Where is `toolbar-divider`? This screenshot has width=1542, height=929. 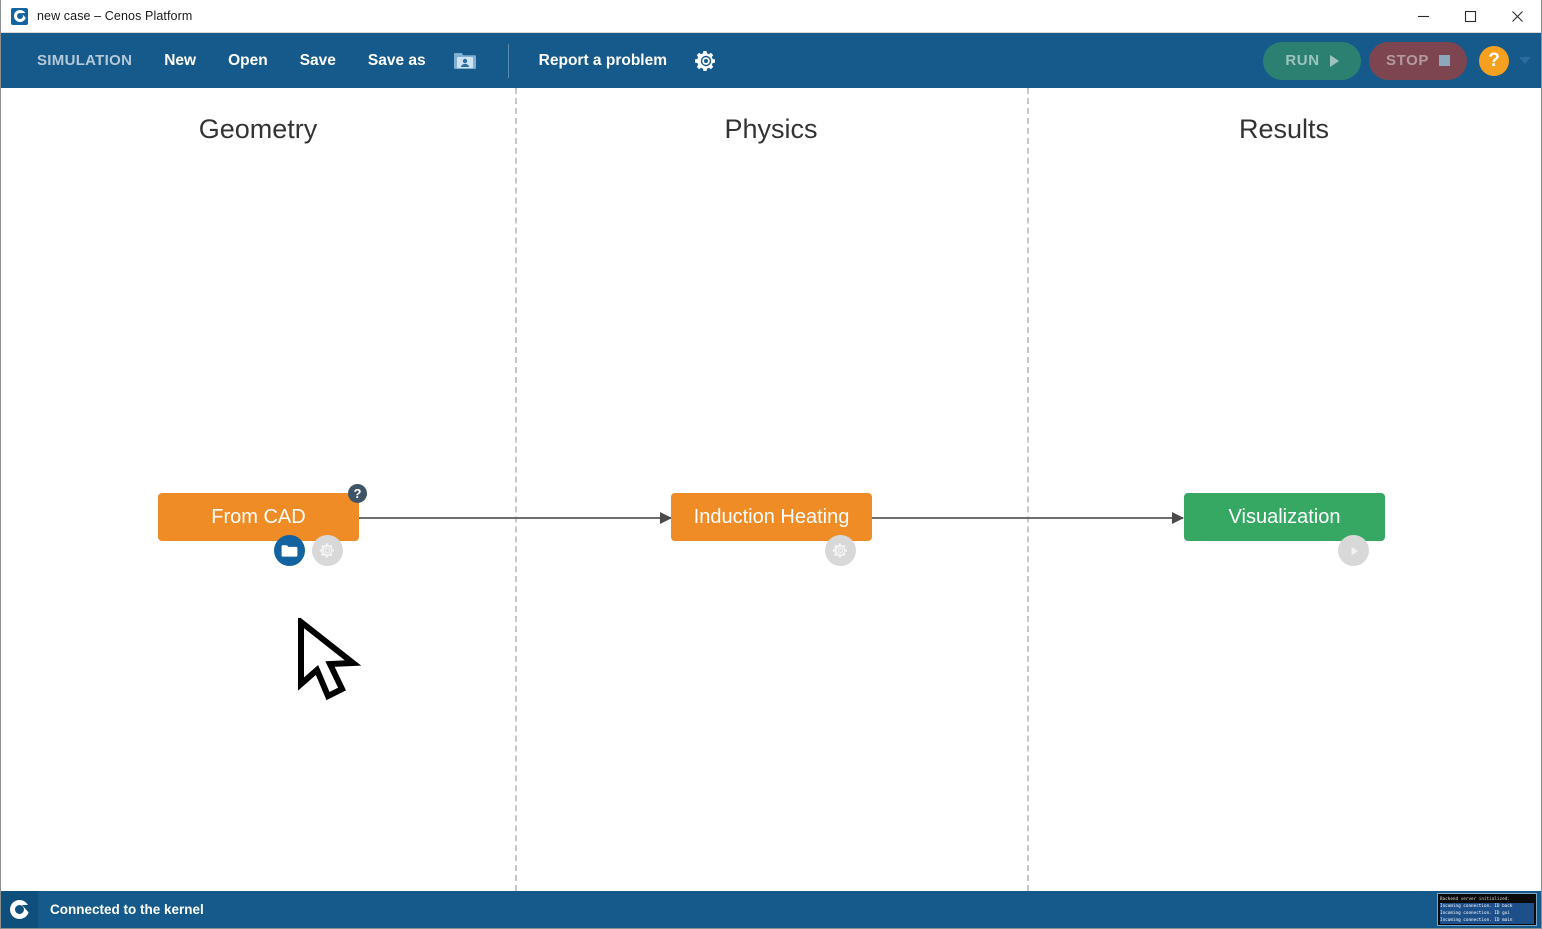 toolbar-divider is located at coordinates (508, 60).